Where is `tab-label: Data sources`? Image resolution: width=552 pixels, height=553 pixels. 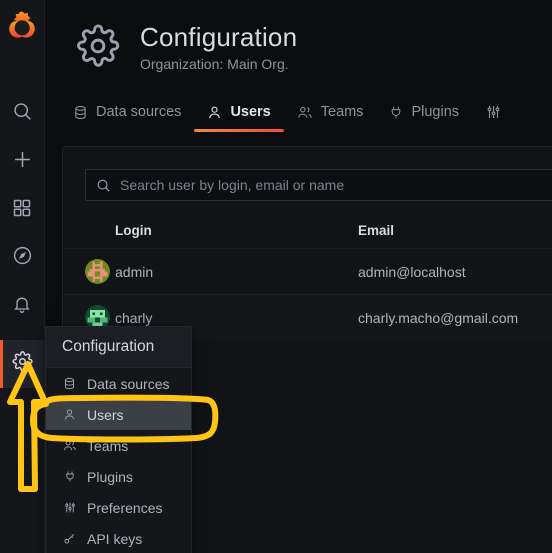 tab-label: Data sources is located at coordinates (139, 112).